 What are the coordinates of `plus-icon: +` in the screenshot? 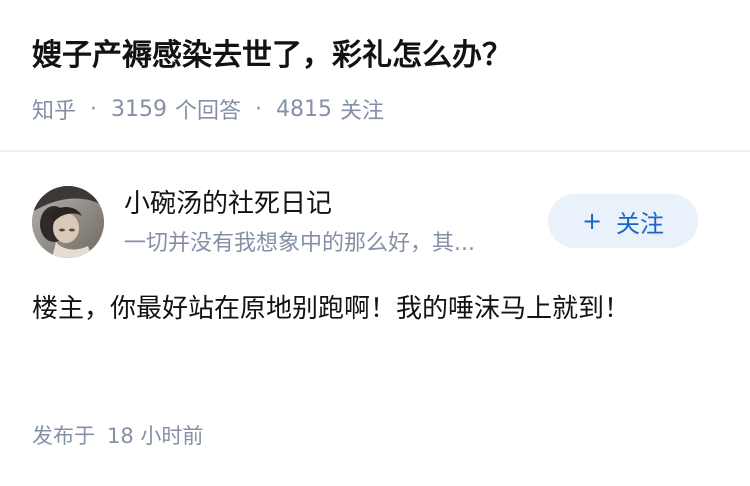 It's located at (592, 221).